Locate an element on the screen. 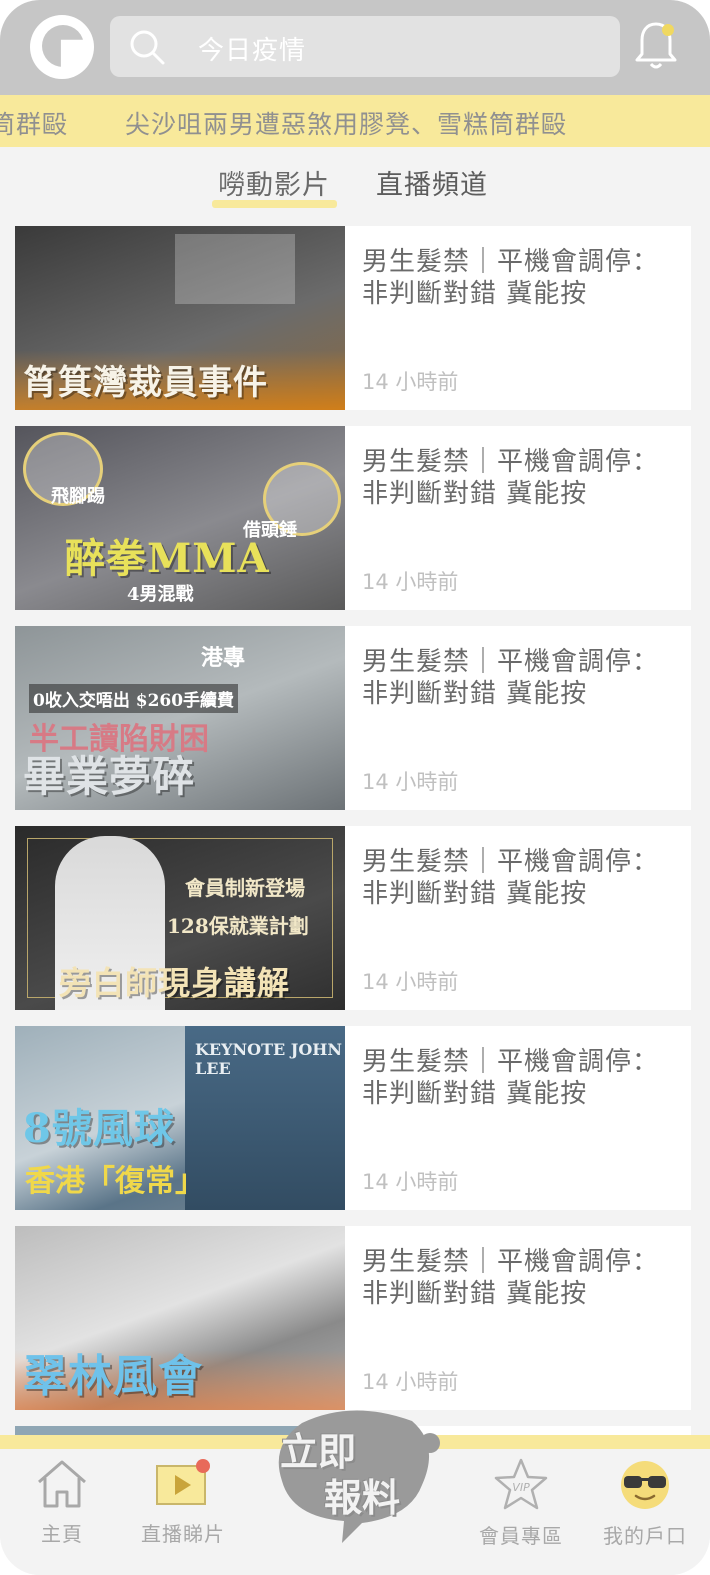 The image size is (710, 1575). video-thumbnail: 筲箕灣裁員事件 is located at coordinates (180, 318).